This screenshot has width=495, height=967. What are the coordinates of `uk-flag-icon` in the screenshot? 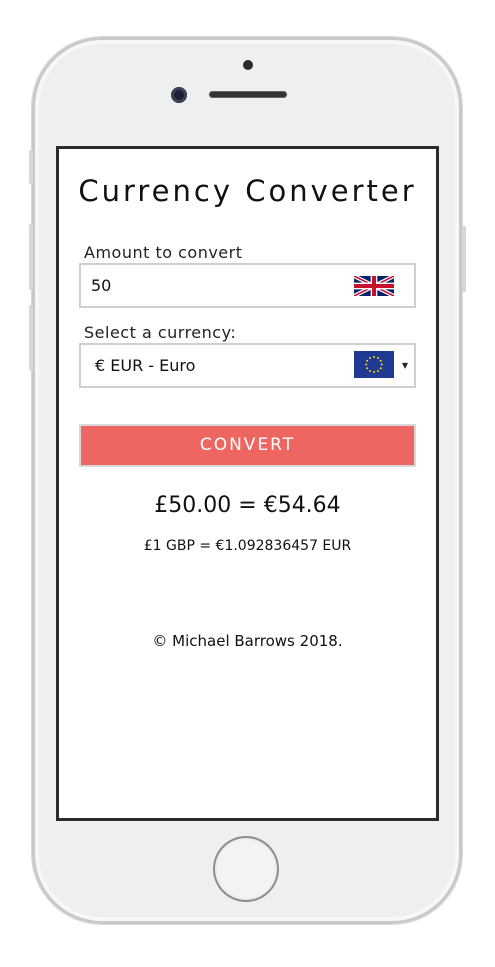 It's located at (374, 286).